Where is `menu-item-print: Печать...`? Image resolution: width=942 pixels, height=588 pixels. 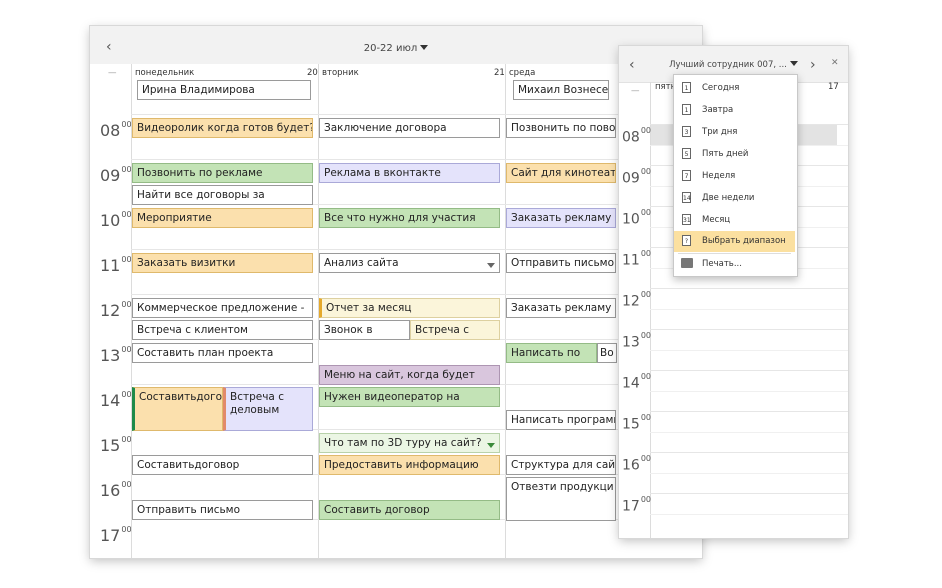 menu-item-print: Печать... is located at coordinates (734, 264).